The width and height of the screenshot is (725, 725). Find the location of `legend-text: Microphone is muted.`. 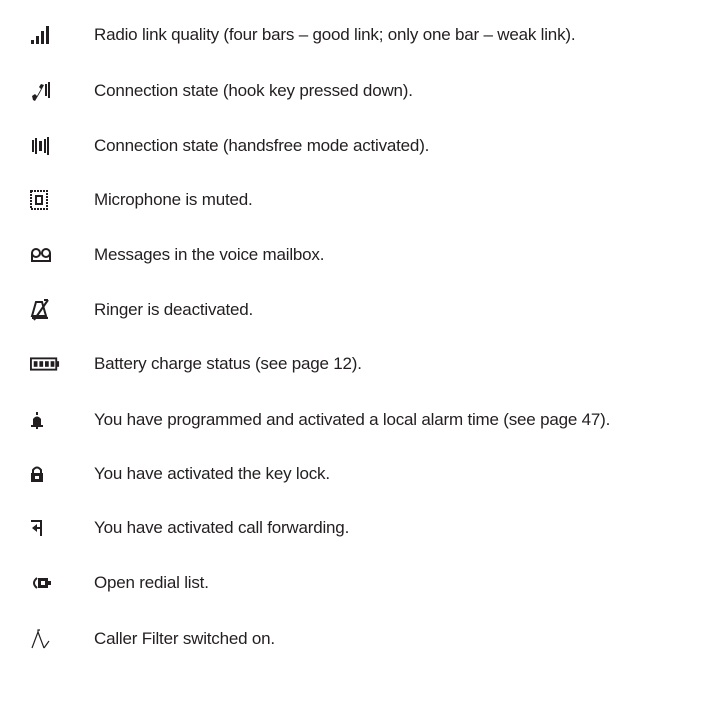

legend-text: Microphone is muted. is located at coordinates (173, 199).